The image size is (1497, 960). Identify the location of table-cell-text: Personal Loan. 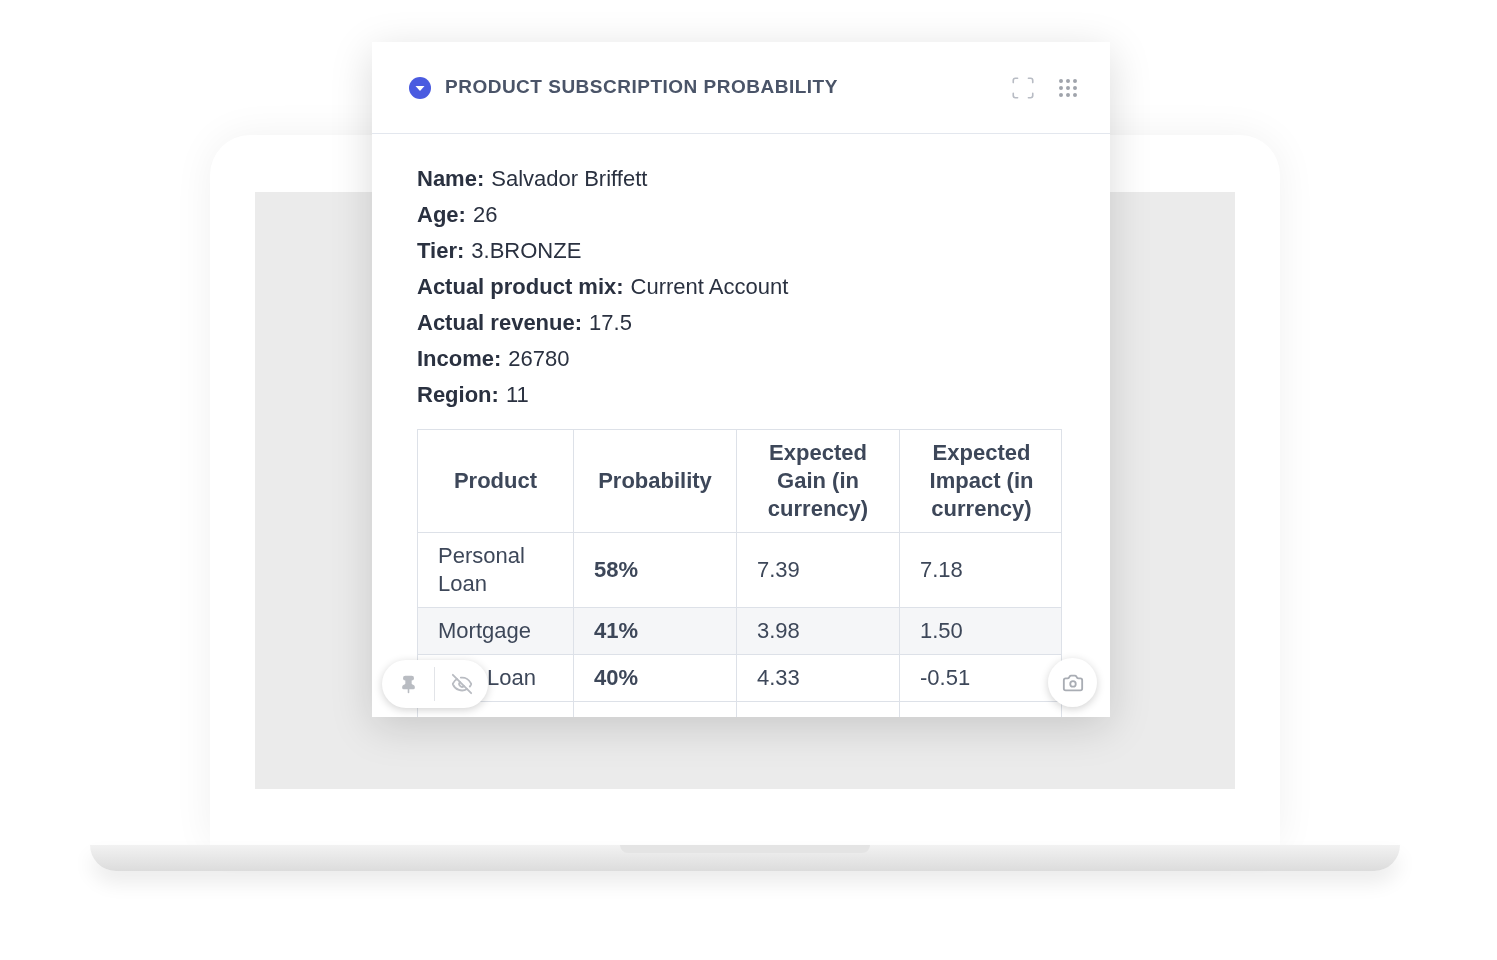
(482, 570).